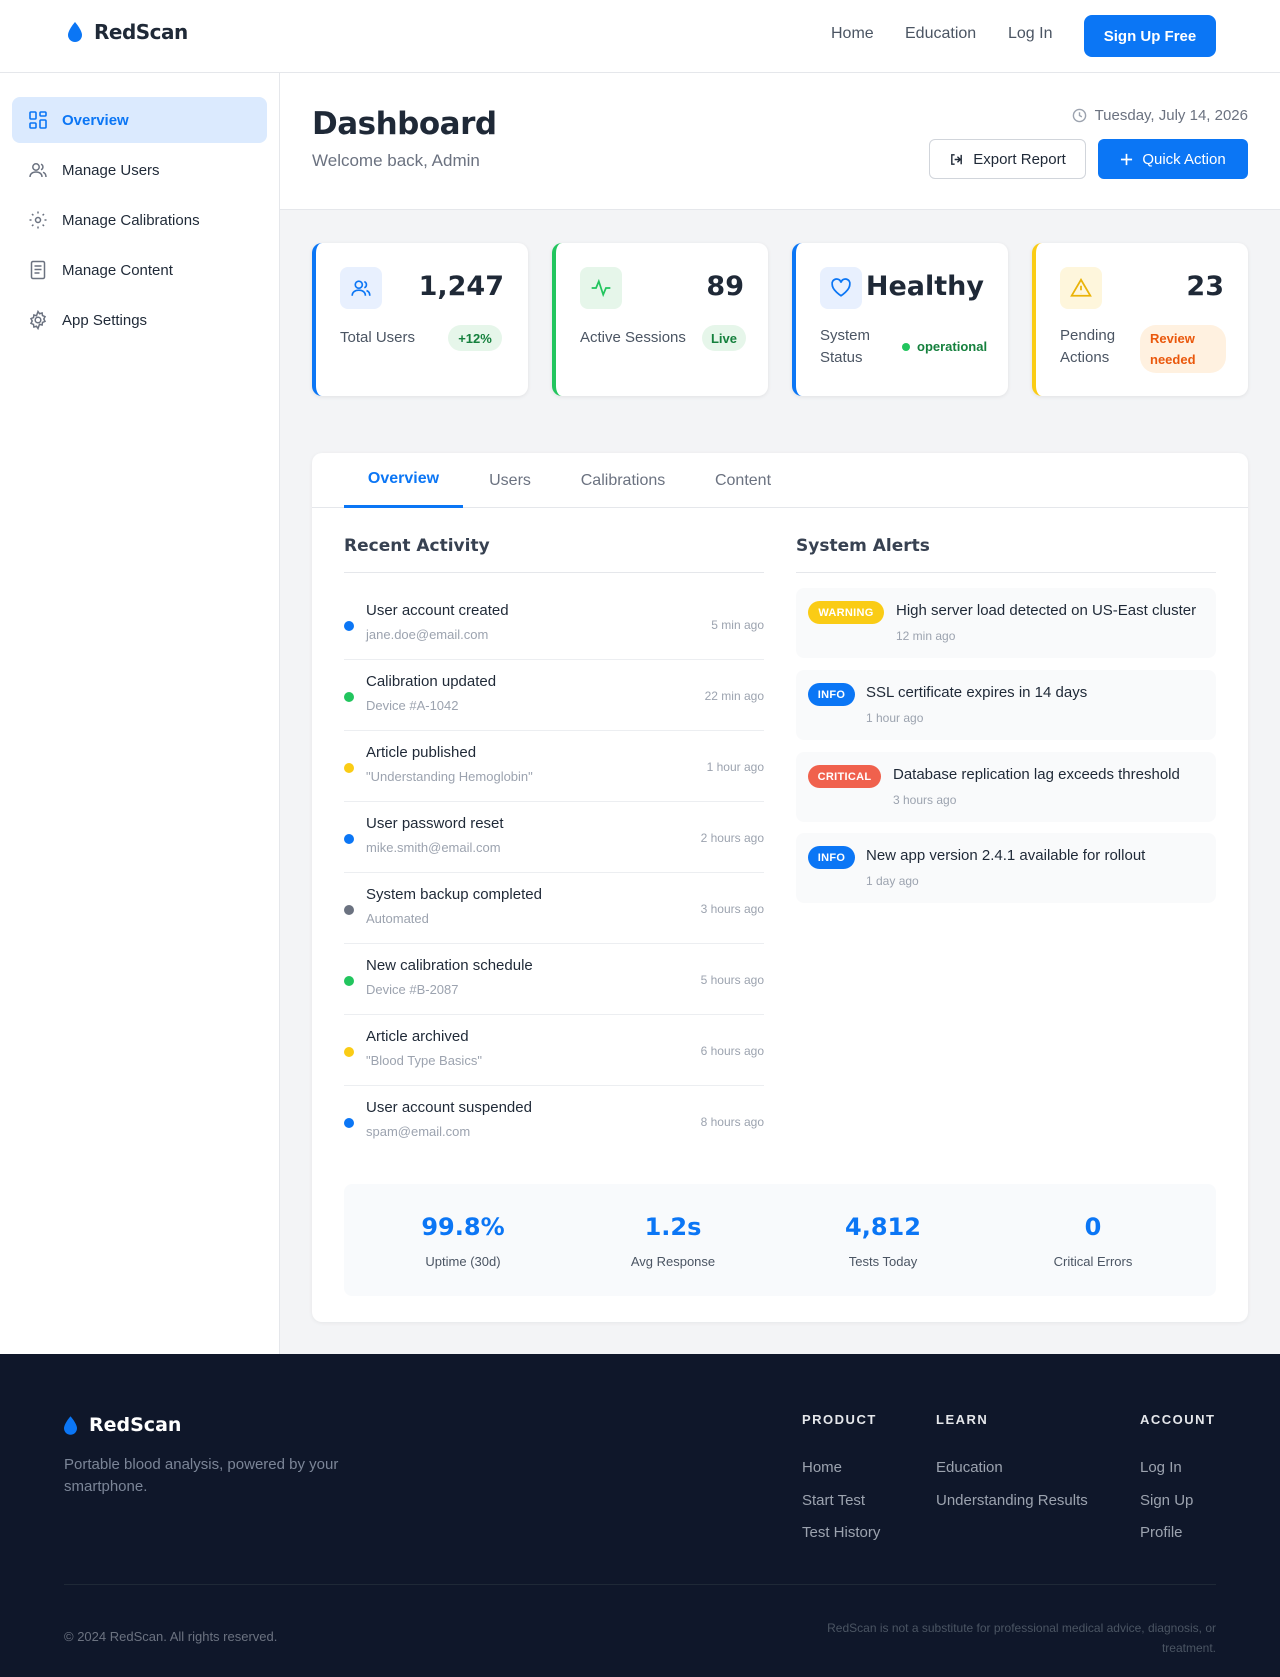  What do you see at coordinates (403, 480) in the screenshot?
I see `tab-overview: Overview` at bounding box center [403, 480].